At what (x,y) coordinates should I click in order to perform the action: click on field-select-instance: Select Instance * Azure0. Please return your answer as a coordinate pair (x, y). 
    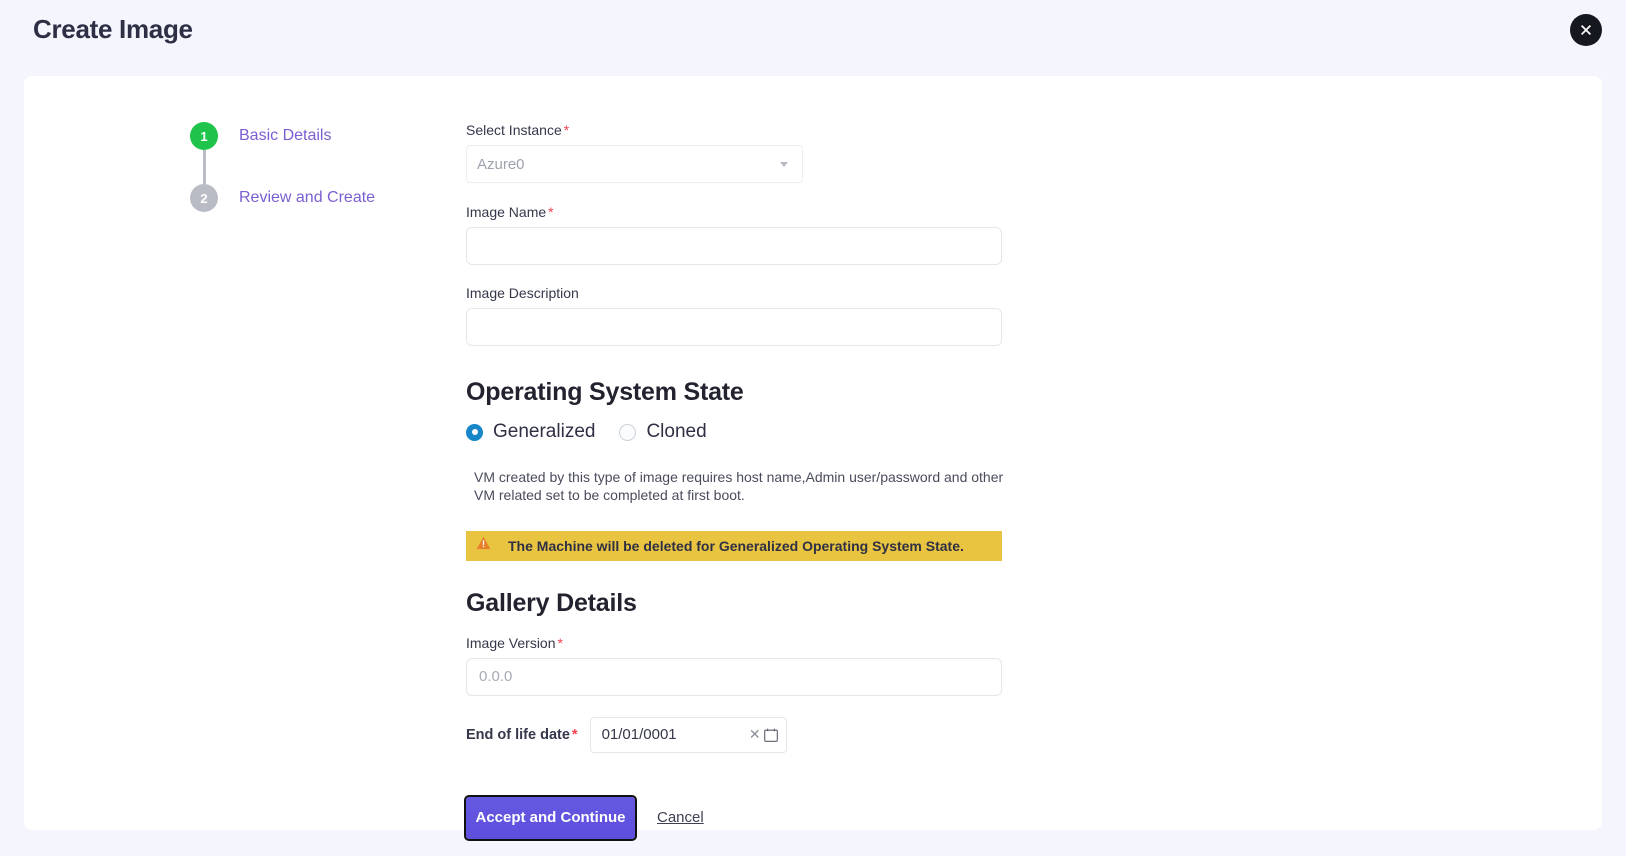
    Looking at the image, I should click on (816, 152).